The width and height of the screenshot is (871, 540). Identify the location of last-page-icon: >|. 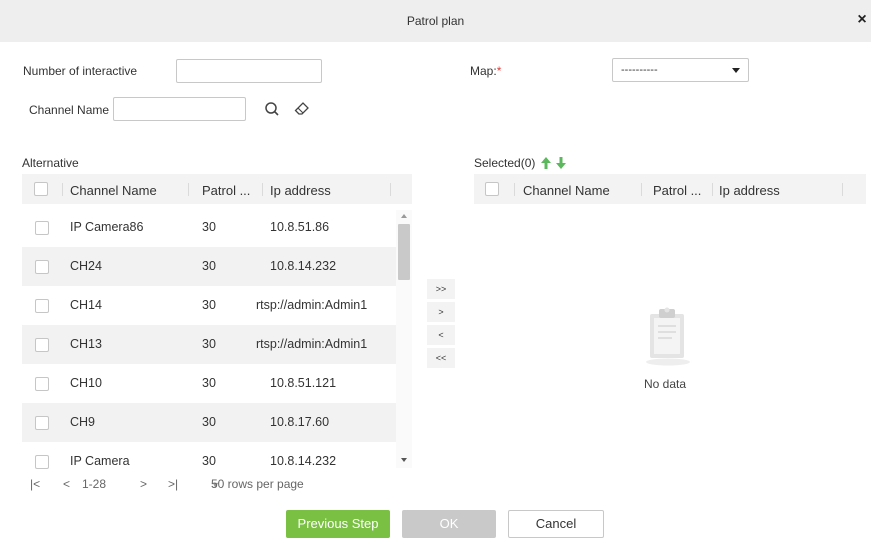
(173, 484).